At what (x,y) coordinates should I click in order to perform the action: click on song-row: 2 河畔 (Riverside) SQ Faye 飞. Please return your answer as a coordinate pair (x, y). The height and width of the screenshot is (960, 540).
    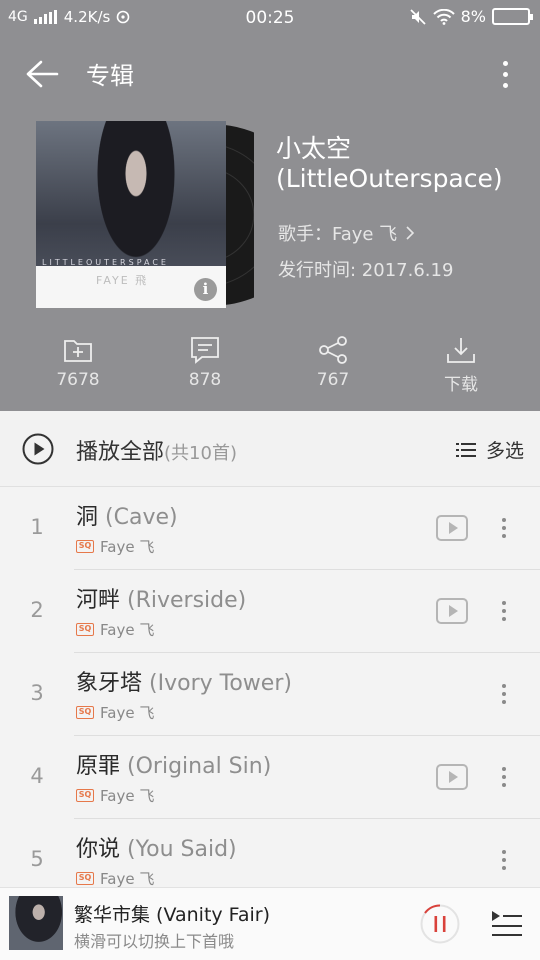
    Looking at the image, I should click on (270, 611).